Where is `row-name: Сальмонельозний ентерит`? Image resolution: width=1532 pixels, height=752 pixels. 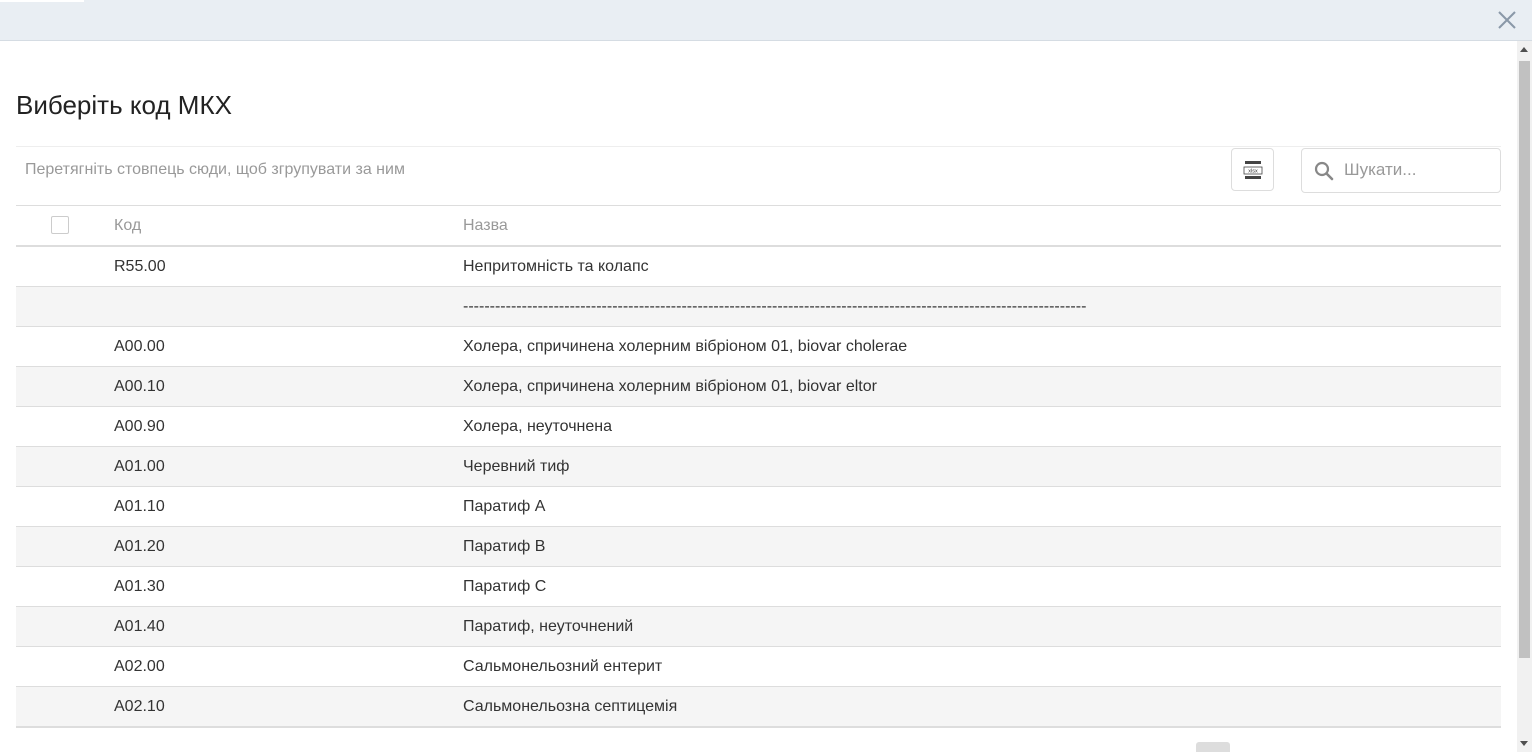
row-name: Сальмонельозний ентерит is located at coordinates (563, 666).